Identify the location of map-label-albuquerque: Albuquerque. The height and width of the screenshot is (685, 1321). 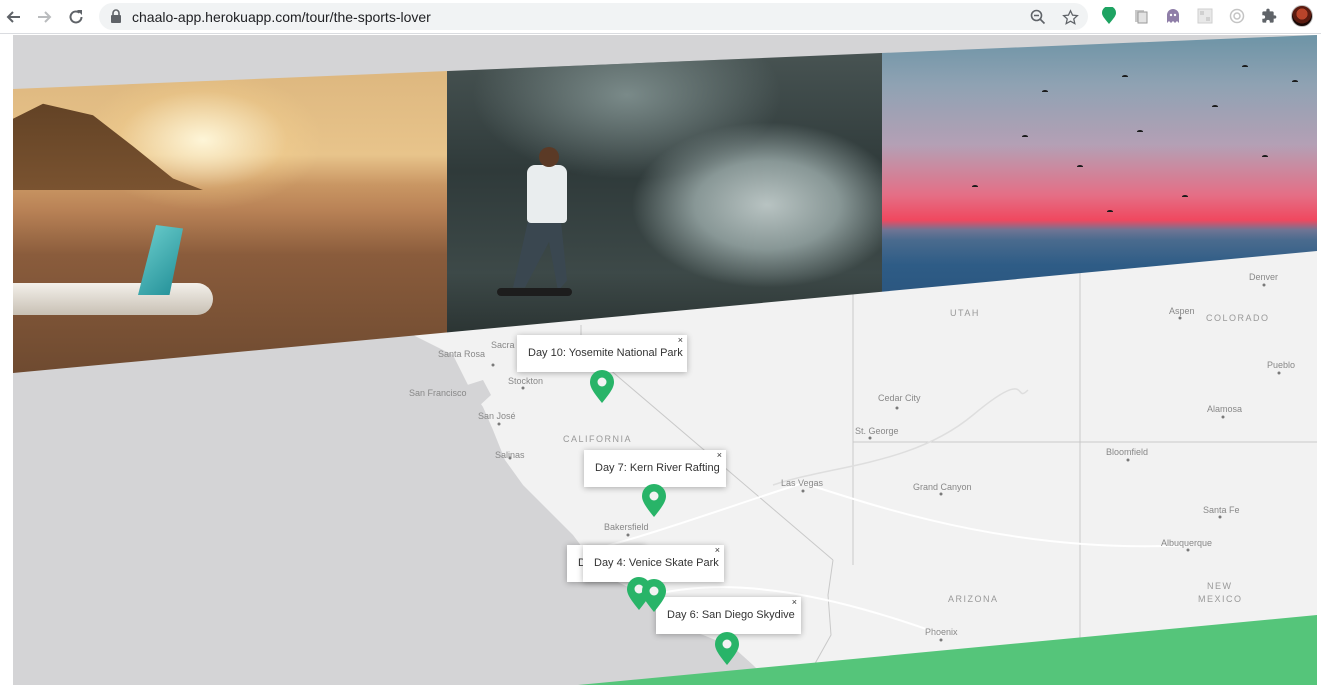
(1186, 543).